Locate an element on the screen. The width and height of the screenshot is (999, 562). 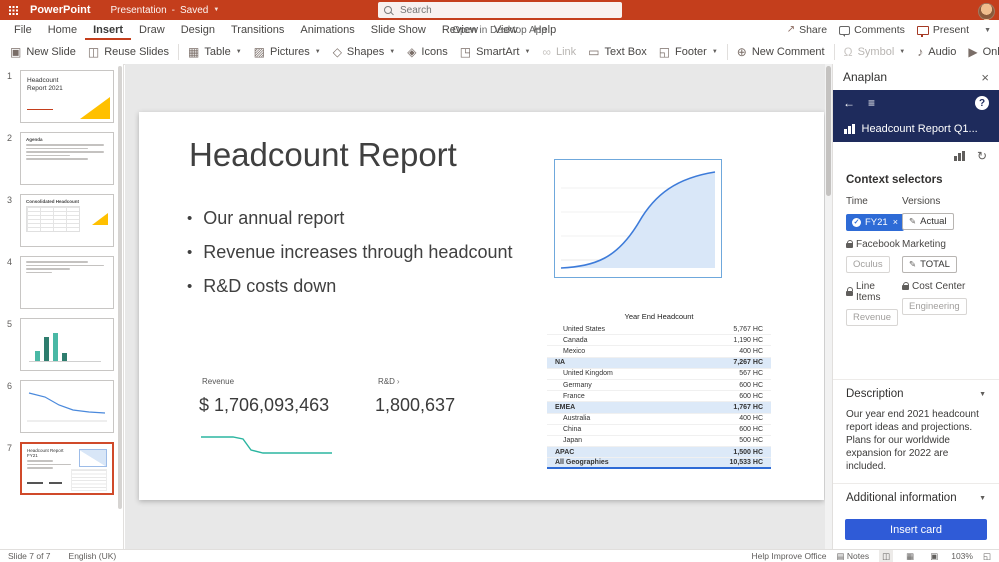
text-box-button: ▭ Text Box is located at coordinates (617, 52).